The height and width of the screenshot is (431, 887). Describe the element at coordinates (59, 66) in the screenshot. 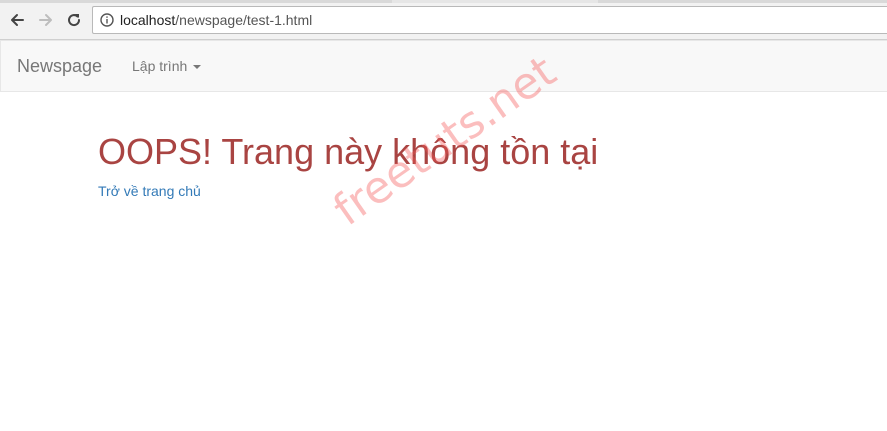

I see `navbar-brand: Newspage` at that location.